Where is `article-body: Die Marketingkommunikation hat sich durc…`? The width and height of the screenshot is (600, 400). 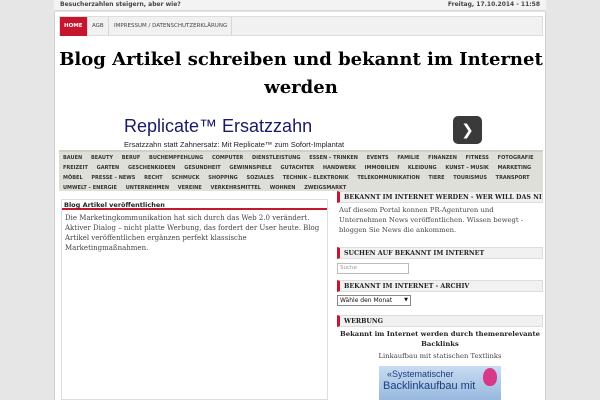
article-body: Die Marketingkommunikation hat sich durc… is located at coordinates (192, 233).